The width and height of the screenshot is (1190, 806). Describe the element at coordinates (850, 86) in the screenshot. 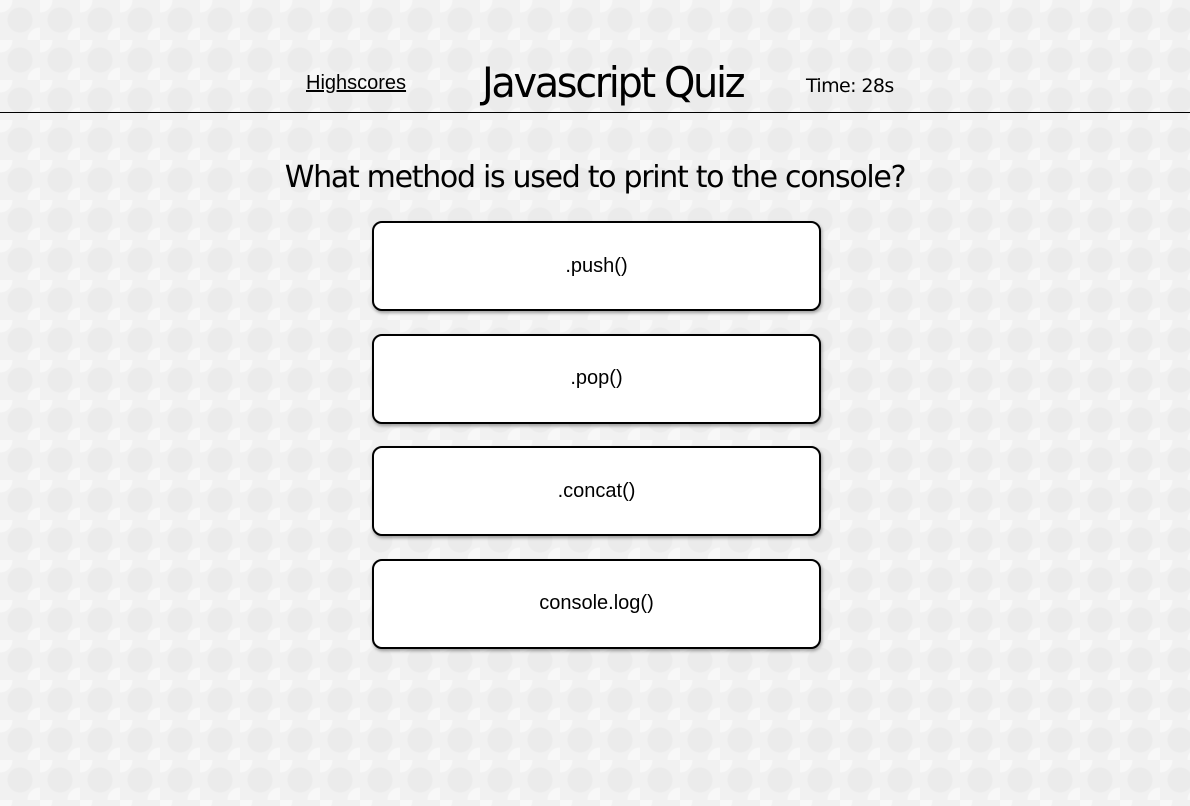

I see `timer-display: Time: 28s` at that location.